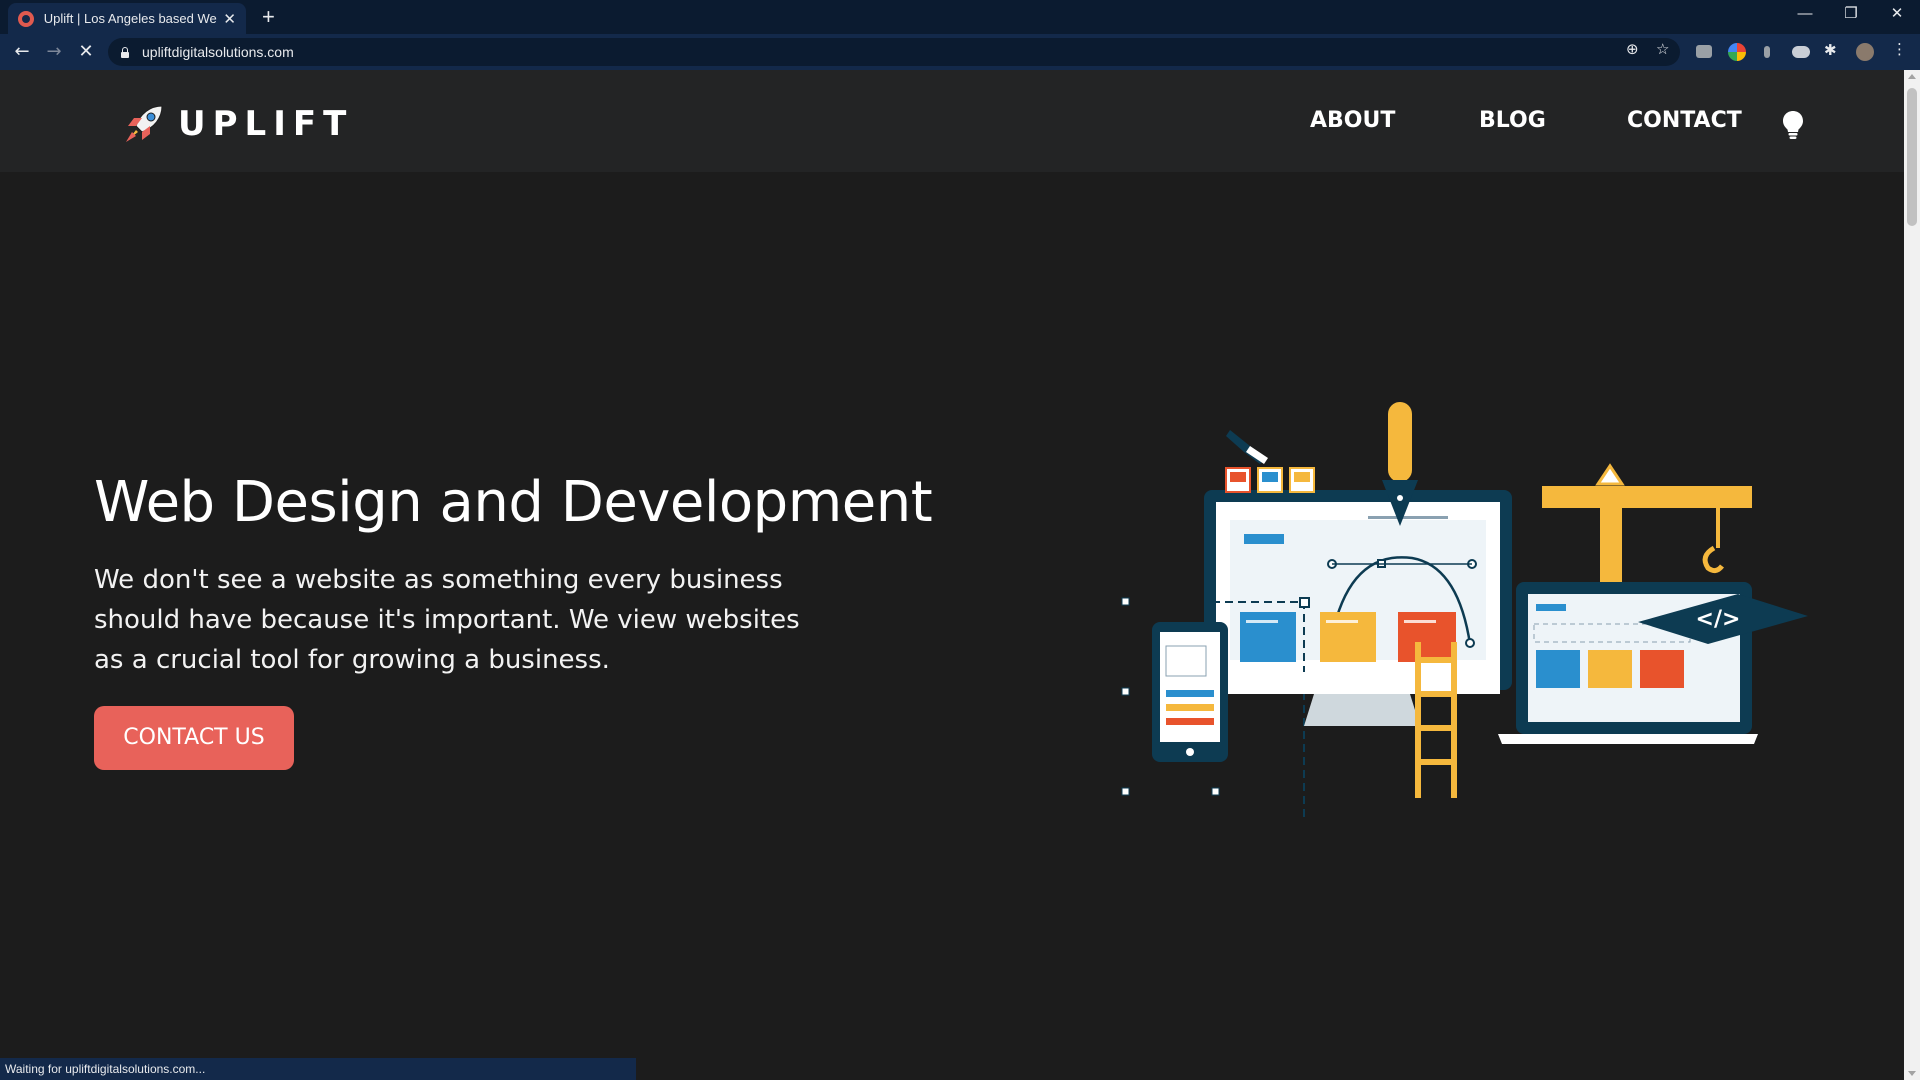 This screenshot has width=1920, height=1080. I want to click on address-url: upliftdigitalsolutions.com, so click(218, 52).